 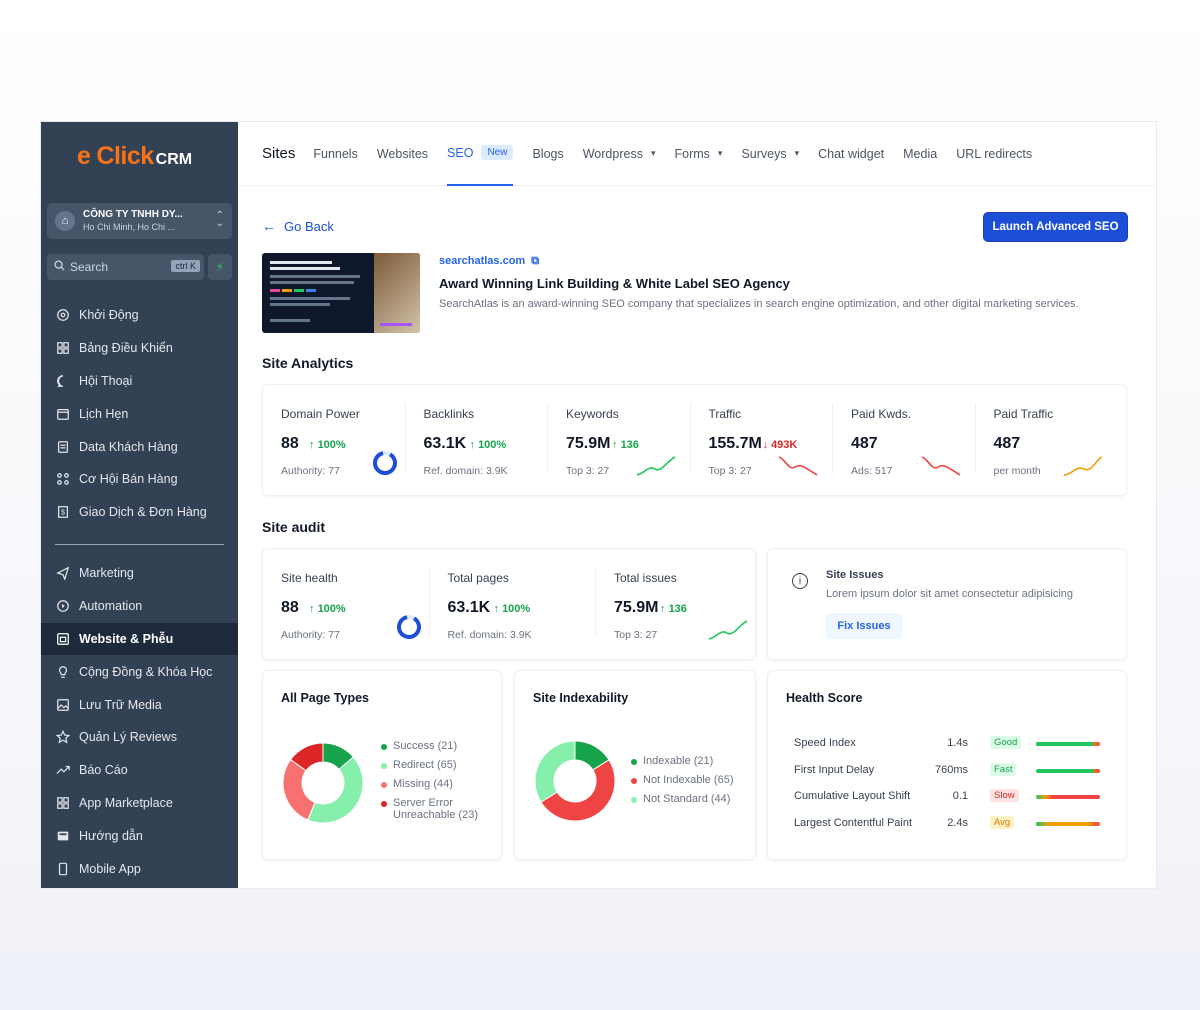 What do you see at coordinates (308, 363) in the screenshot?
I see `site-analytics-heading: Site Analytics` at bounding box center [308, 363].